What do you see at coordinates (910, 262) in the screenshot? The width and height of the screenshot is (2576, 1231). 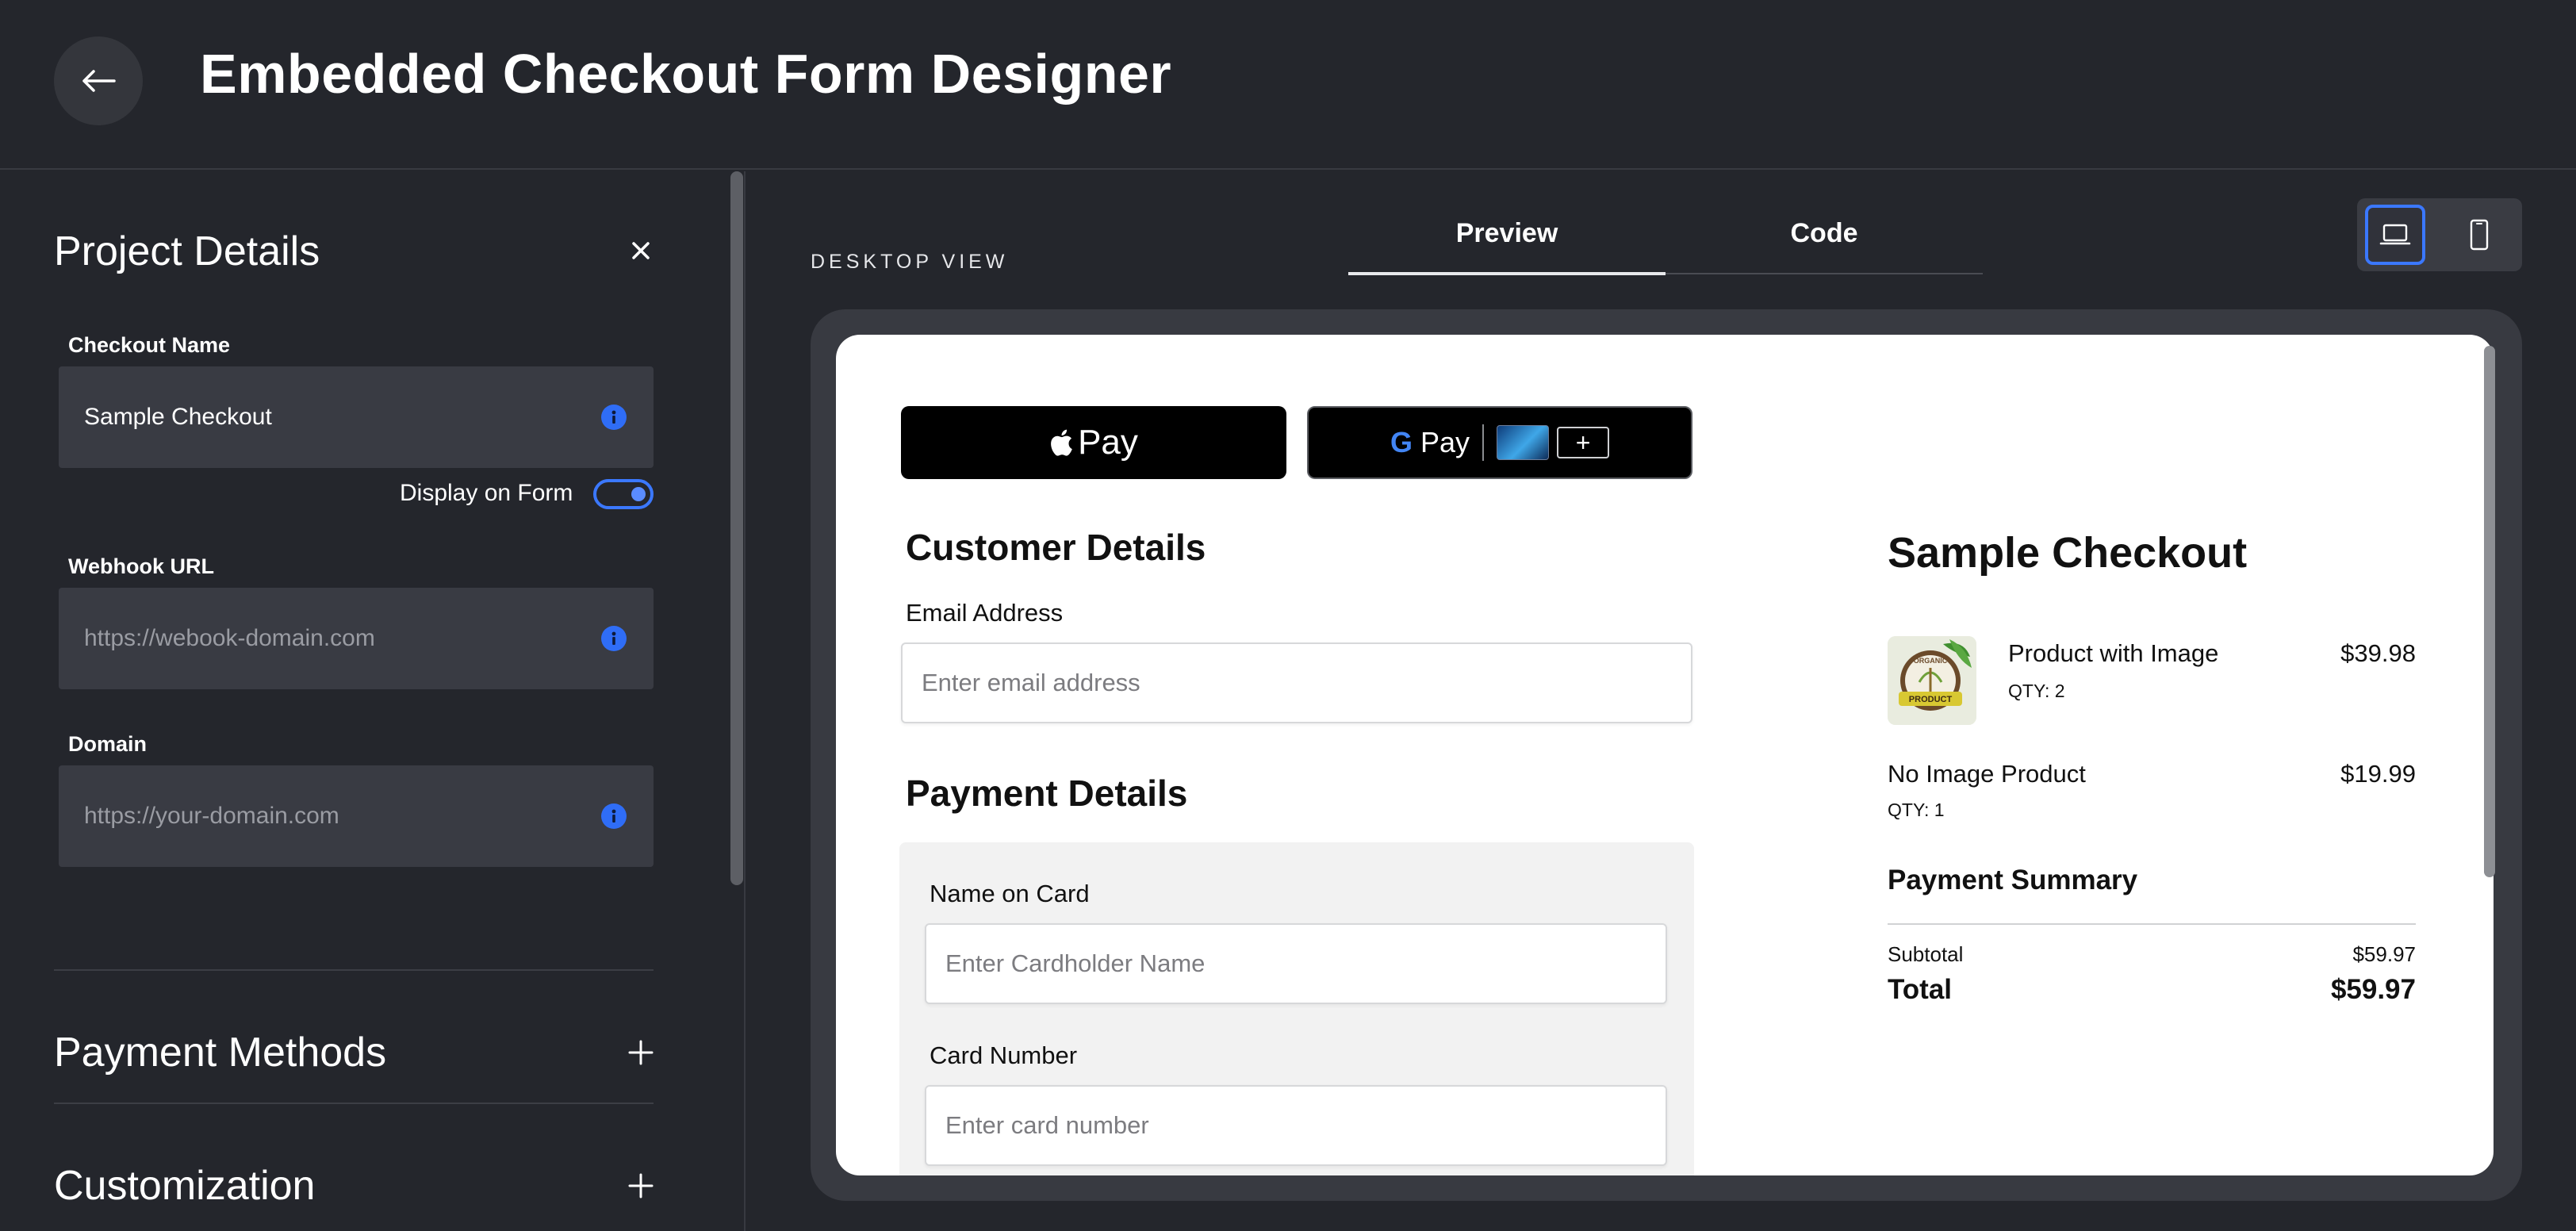 I see `view-mode-label: DESKTOP VIEW` at bounding box center [910, 262].